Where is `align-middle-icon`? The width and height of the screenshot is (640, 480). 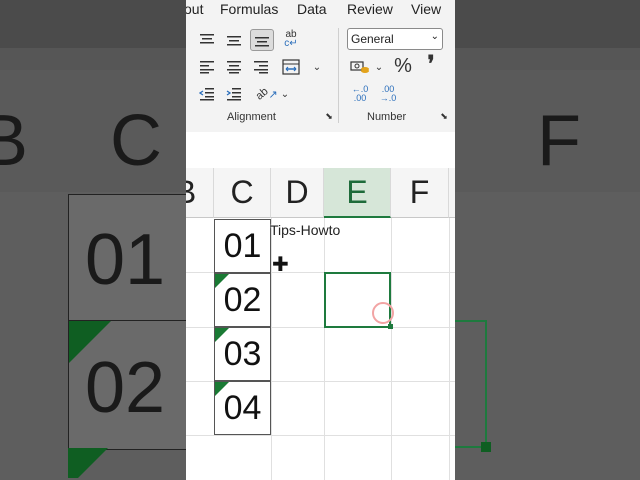
align-middle-icon is located at coordinates (234, 40).